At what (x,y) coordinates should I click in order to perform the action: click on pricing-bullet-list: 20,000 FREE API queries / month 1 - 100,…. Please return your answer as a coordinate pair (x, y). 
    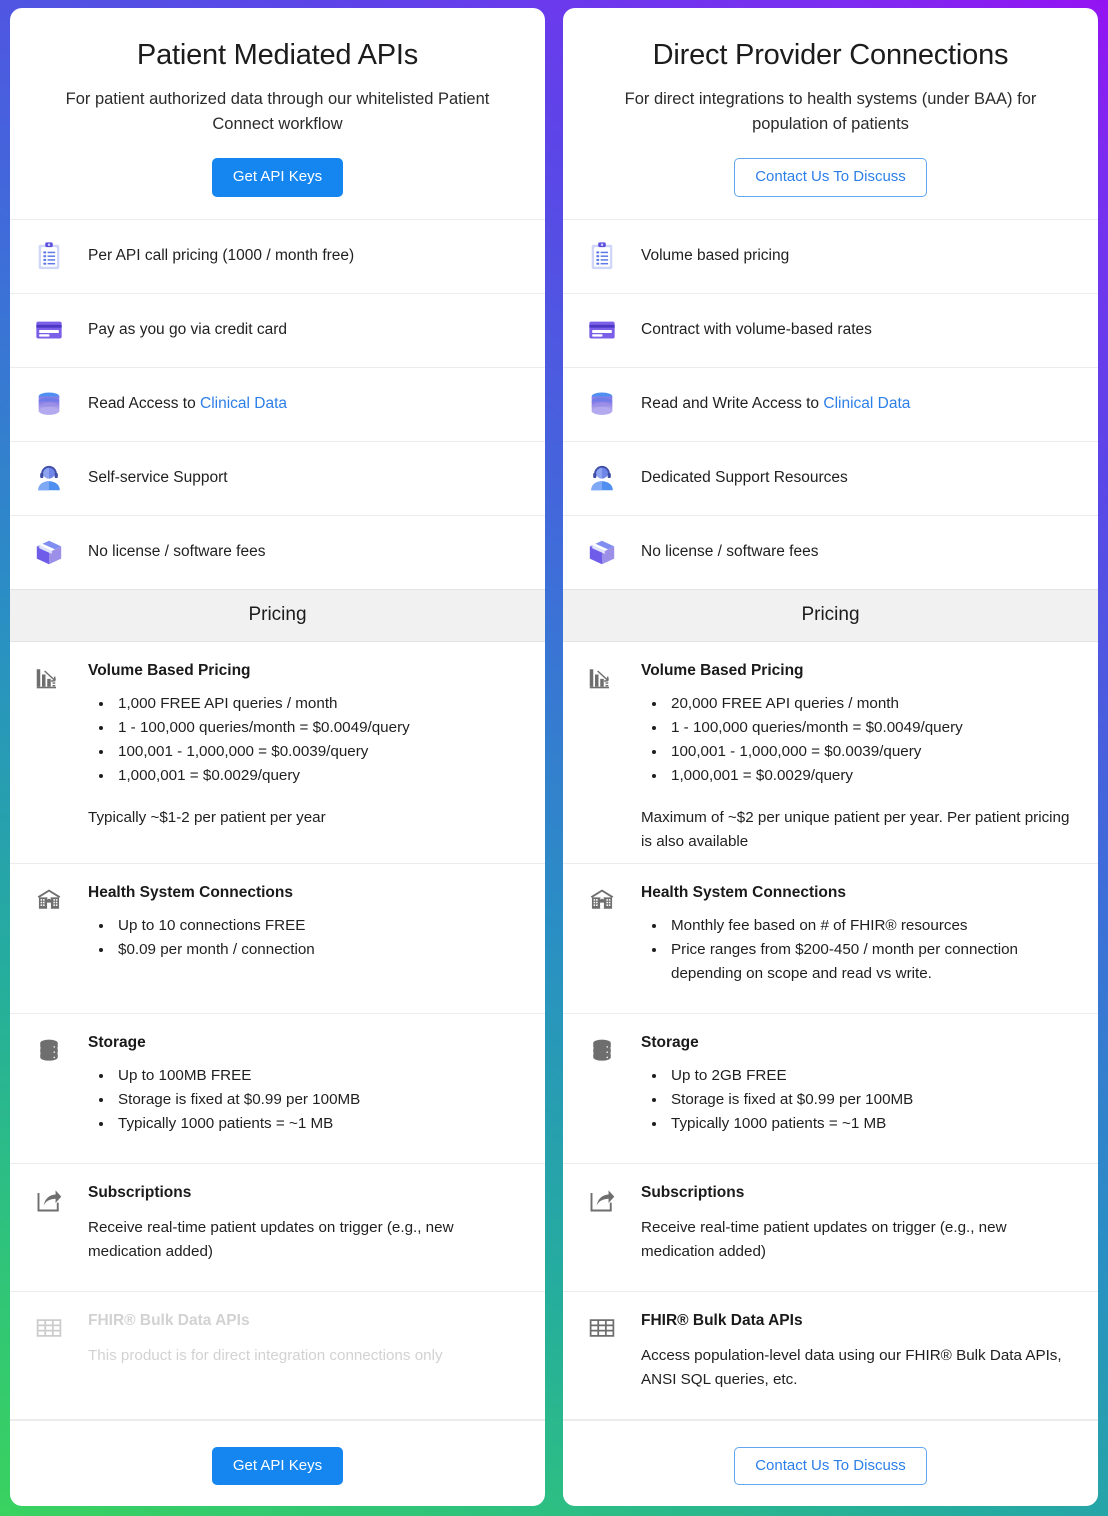
    Looking at the image, I should click on (868, 740).